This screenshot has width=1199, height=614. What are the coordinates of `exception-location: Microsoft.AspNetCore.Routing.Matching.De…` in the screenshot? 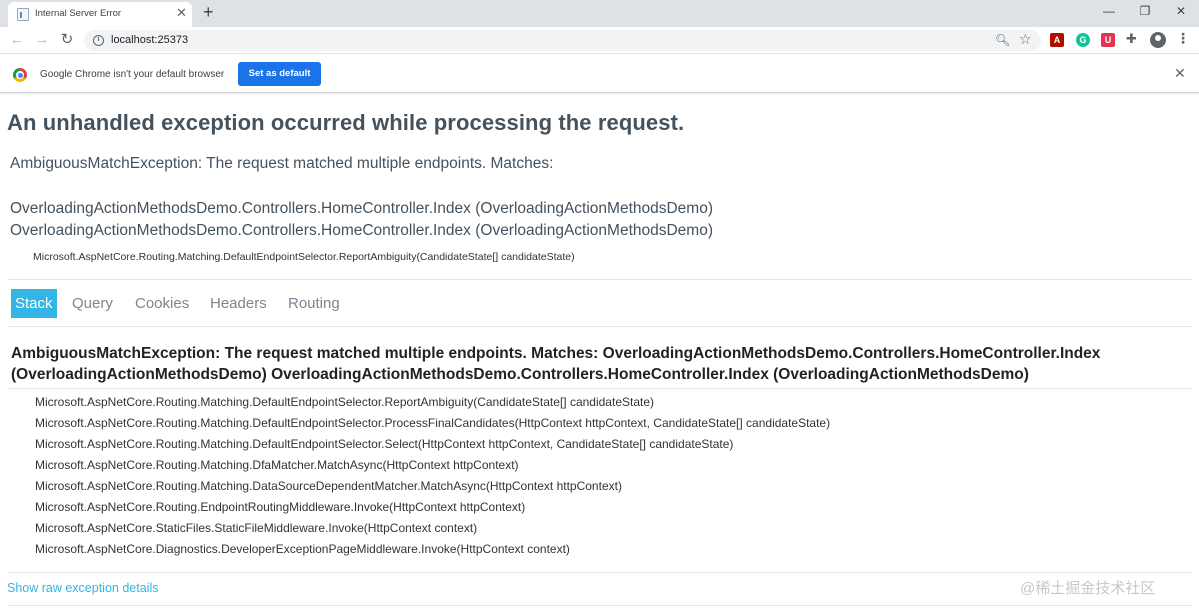 It's located at (304, 257).